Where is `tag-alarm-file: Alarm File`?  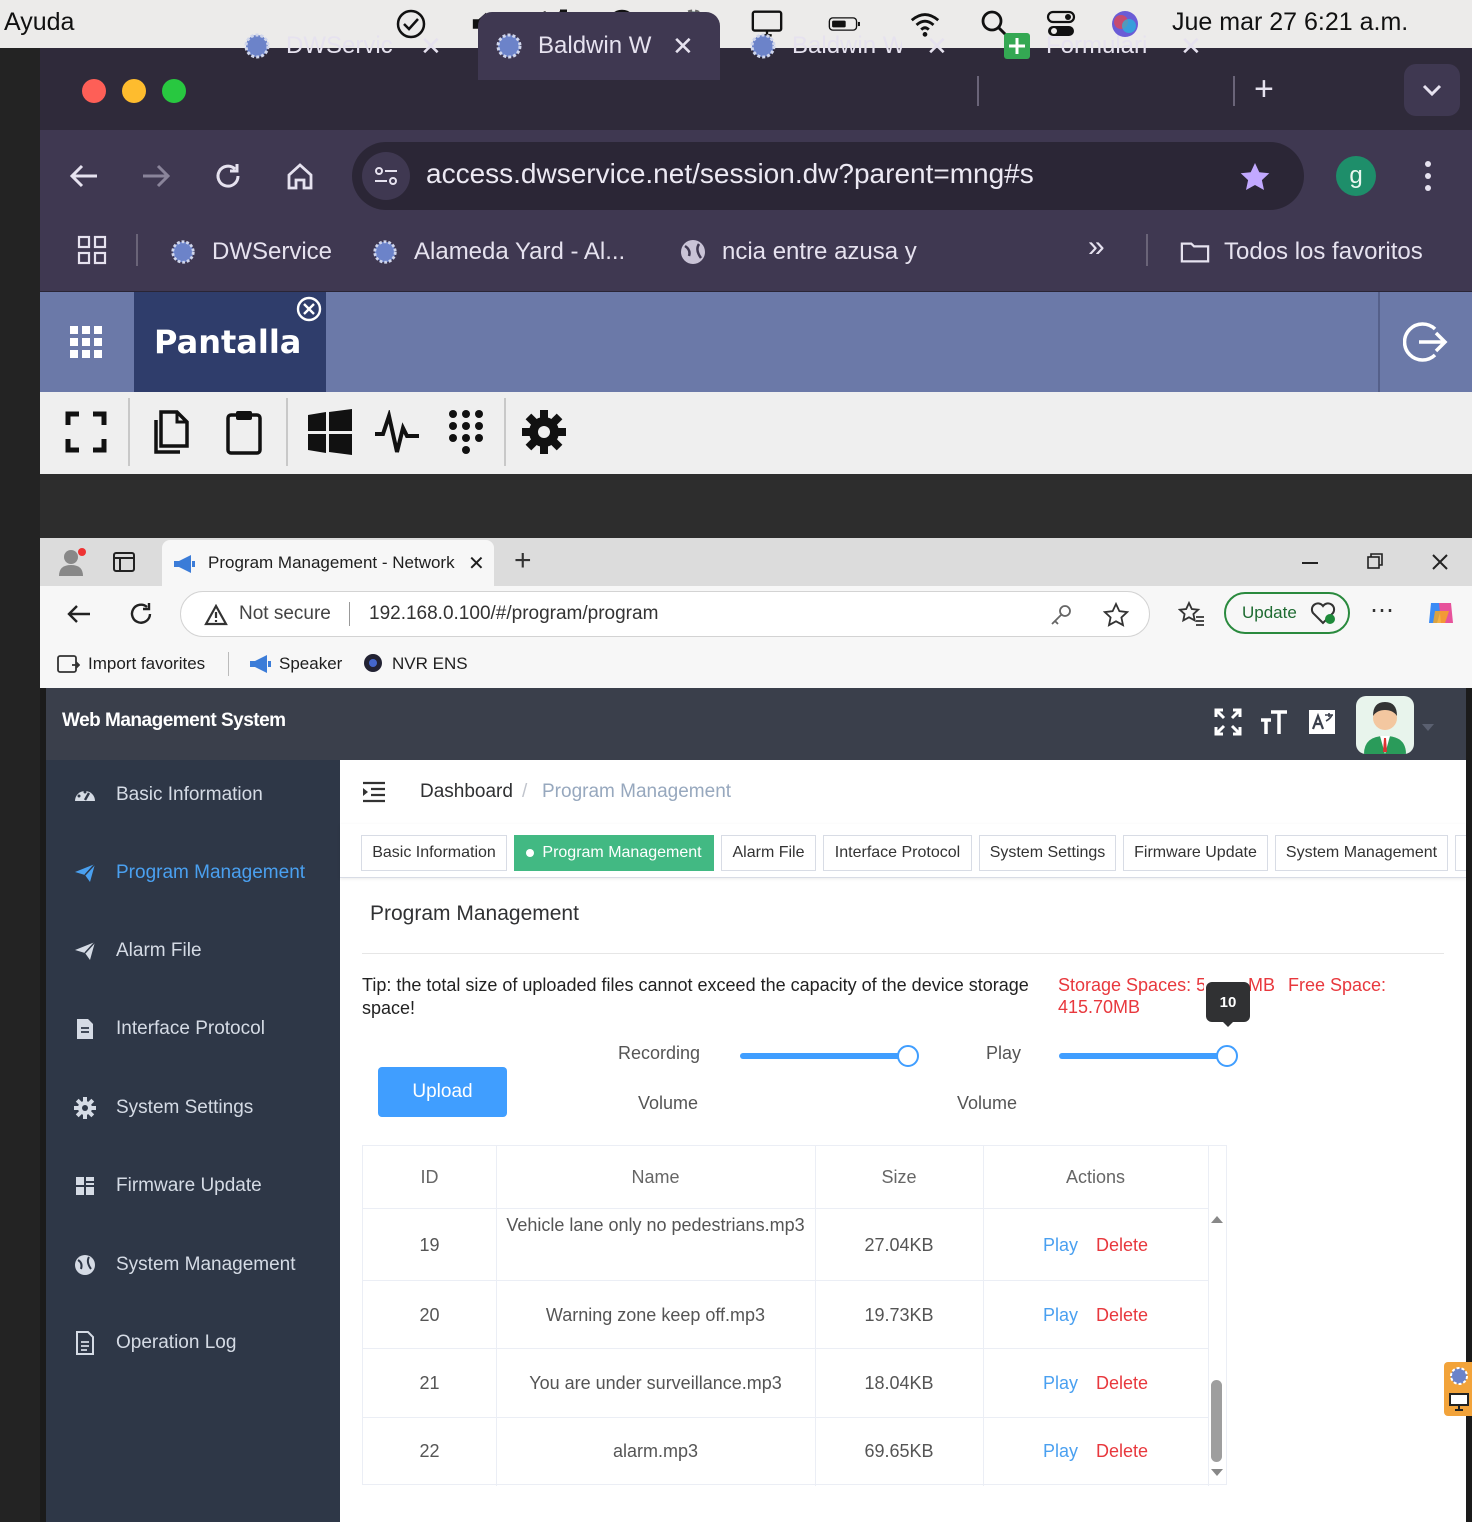
tag-alarm-file: Alarm File is located at coordinates (768, 853).